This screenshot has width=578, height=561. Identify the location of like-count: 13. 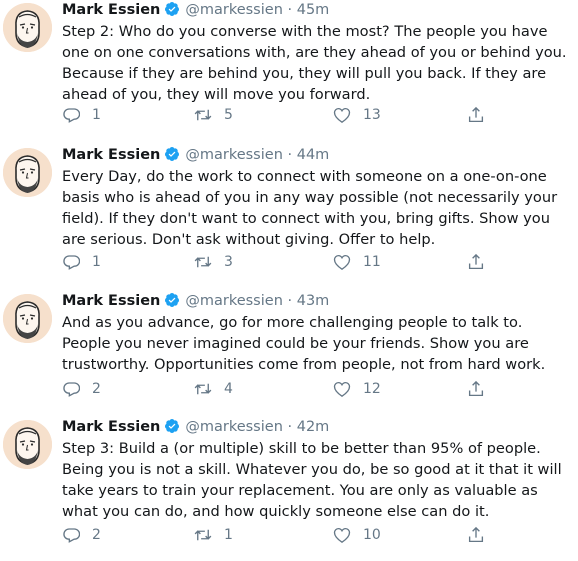
(372, 115).